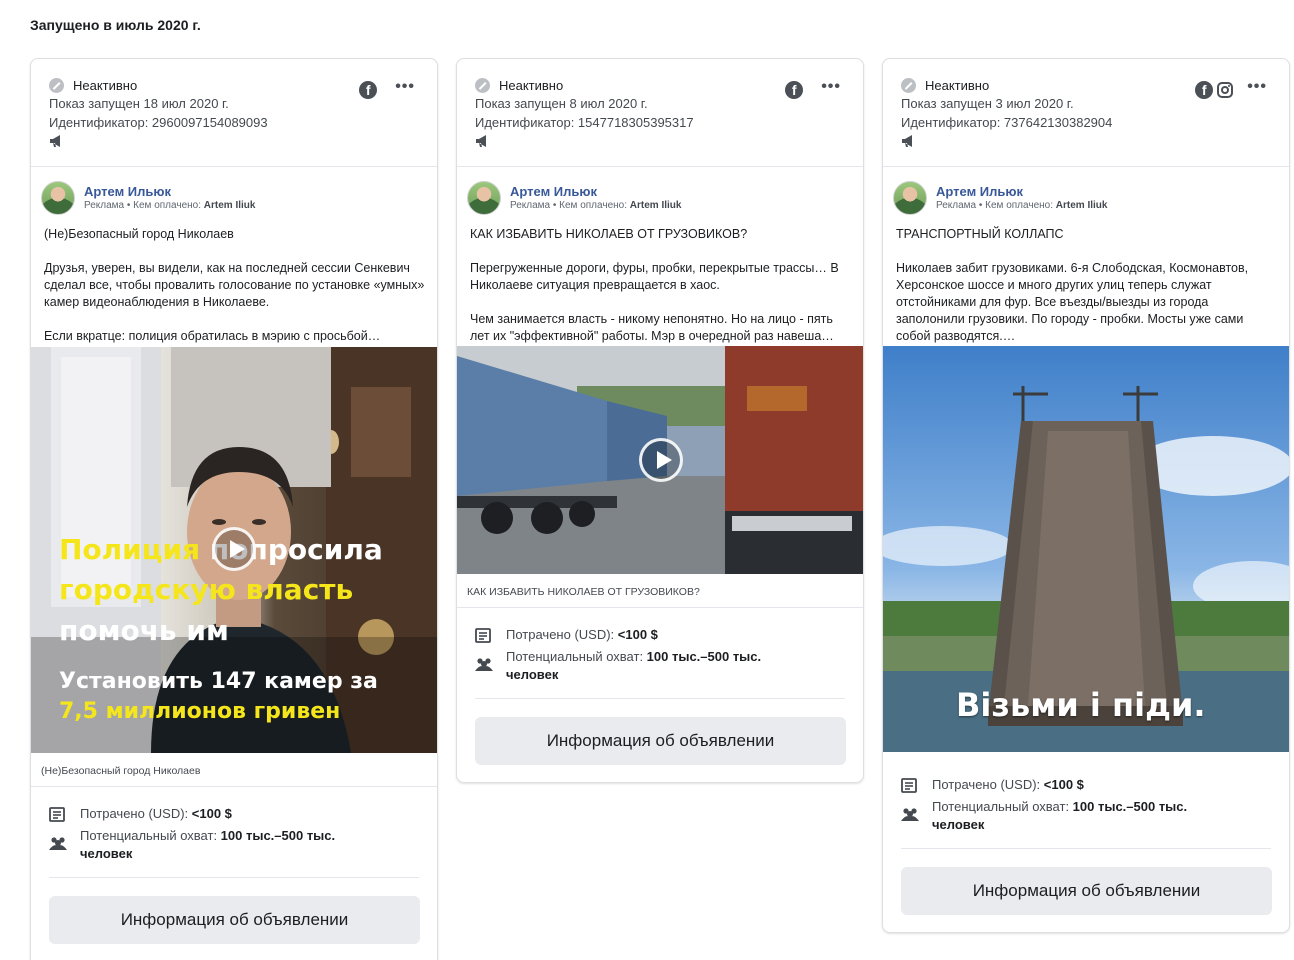  I want to click on image-overlay-text: Візьми і піди., so click(1081, 705).